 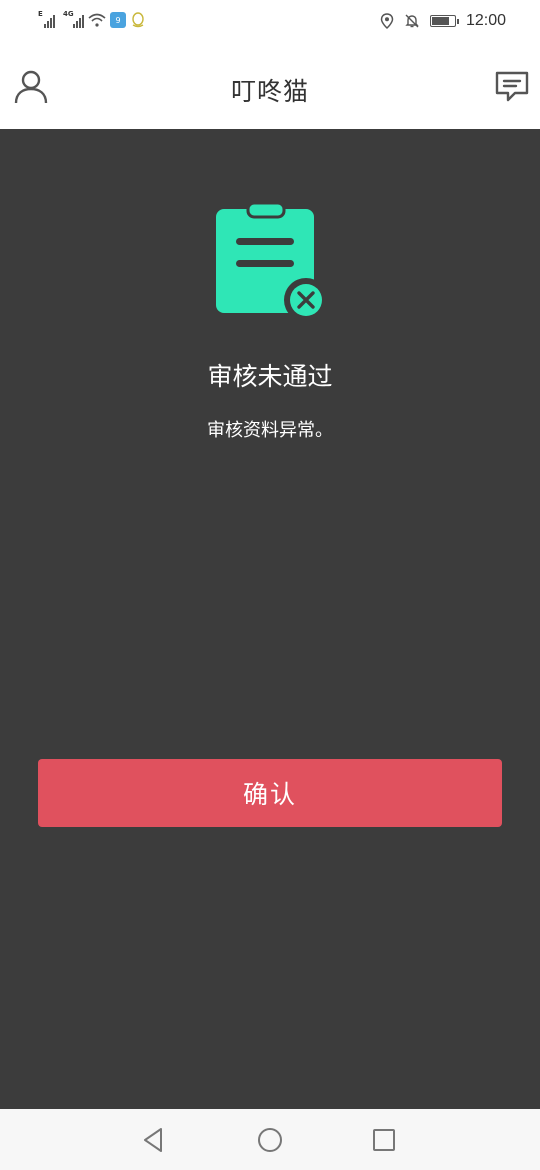 I want to click on svg-text: 9, so click(x=117, y=20).